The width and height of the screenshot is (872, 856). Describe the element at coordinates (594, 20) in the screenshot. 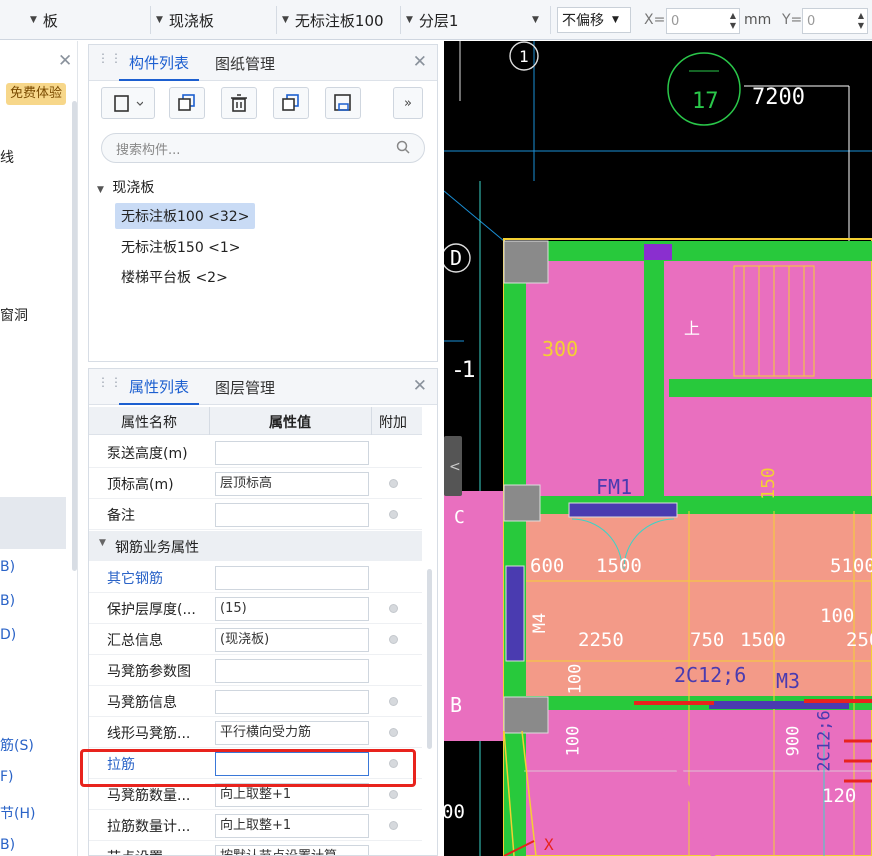

I see `offset-select: 不偏移 ▼` at that location.